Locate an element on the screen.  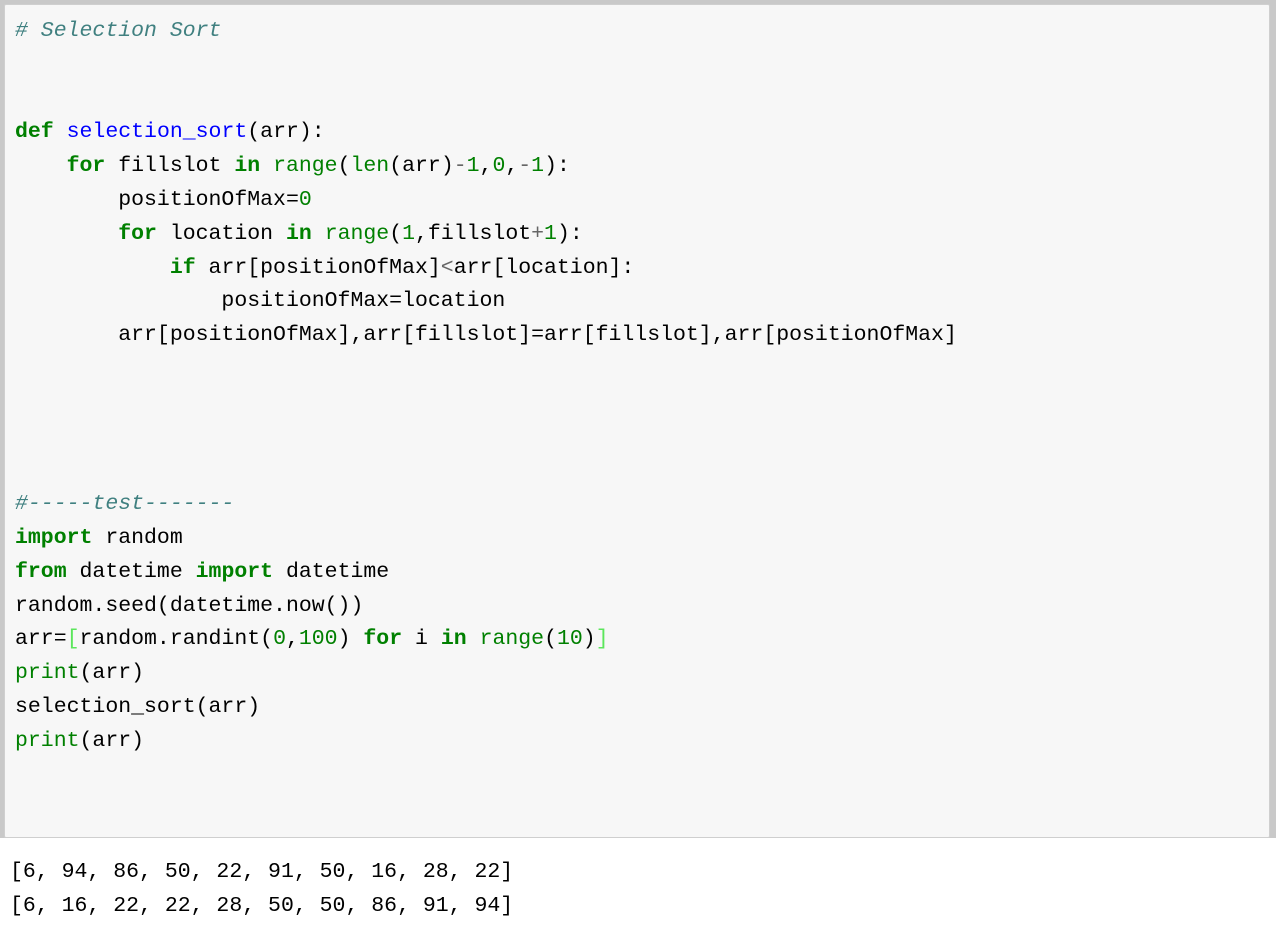
output-line: [6, 16, 22, 22, 28, 50, 50, 86, 91, 94] is located at coordinates (262, 905).